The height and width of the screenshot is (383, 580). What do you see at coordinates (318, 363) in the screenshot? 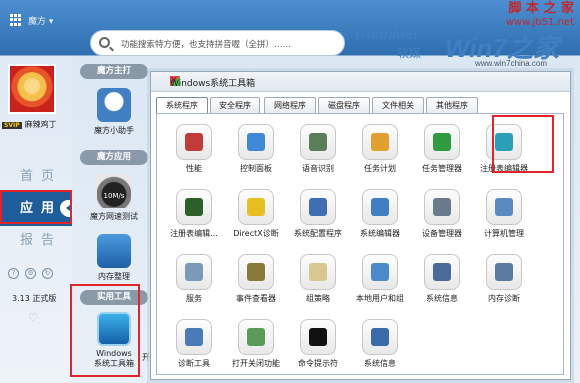
I see `tool-label: 命令提示符` at bounding box center [318, 363].